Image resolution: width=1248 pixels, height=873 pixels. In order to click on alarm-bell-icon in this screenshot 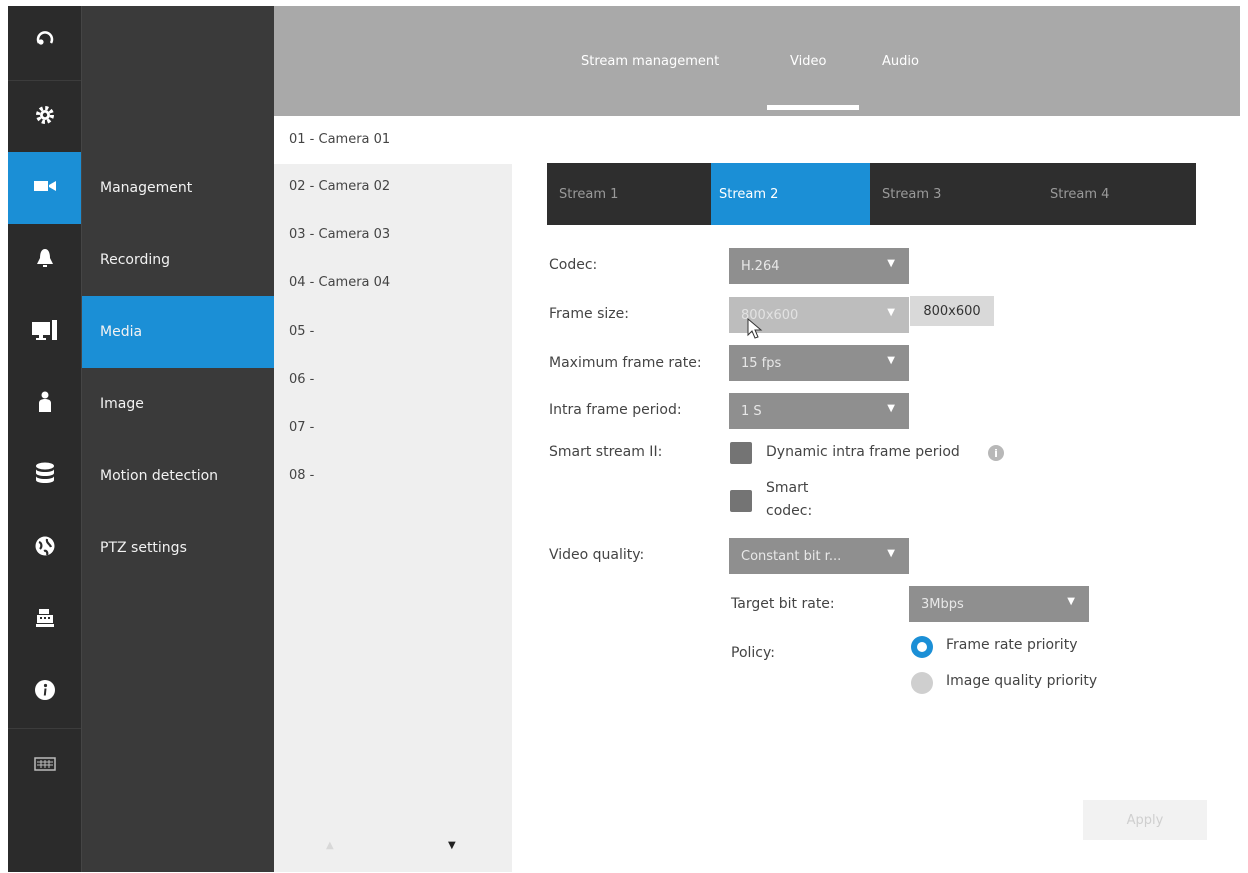, I will do `click(45, 260)`.